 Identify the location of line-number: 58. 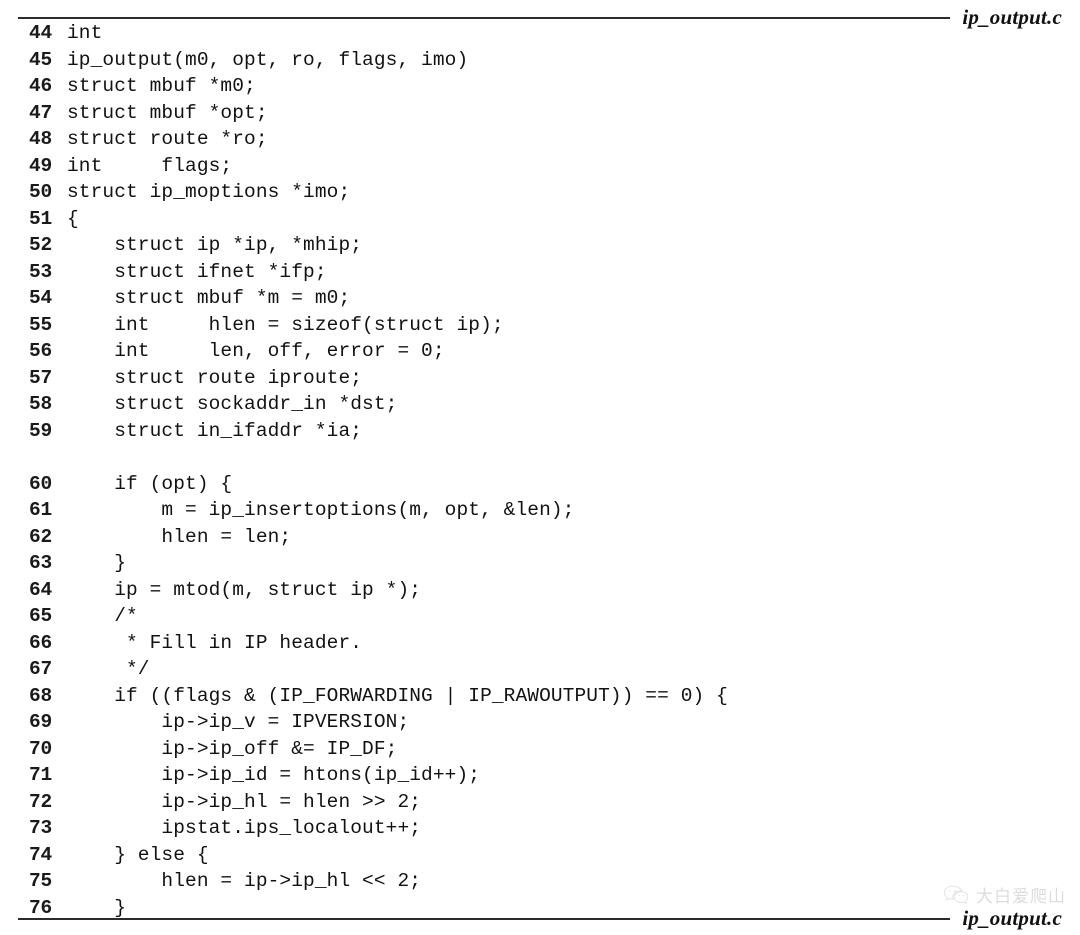
(41, 404).